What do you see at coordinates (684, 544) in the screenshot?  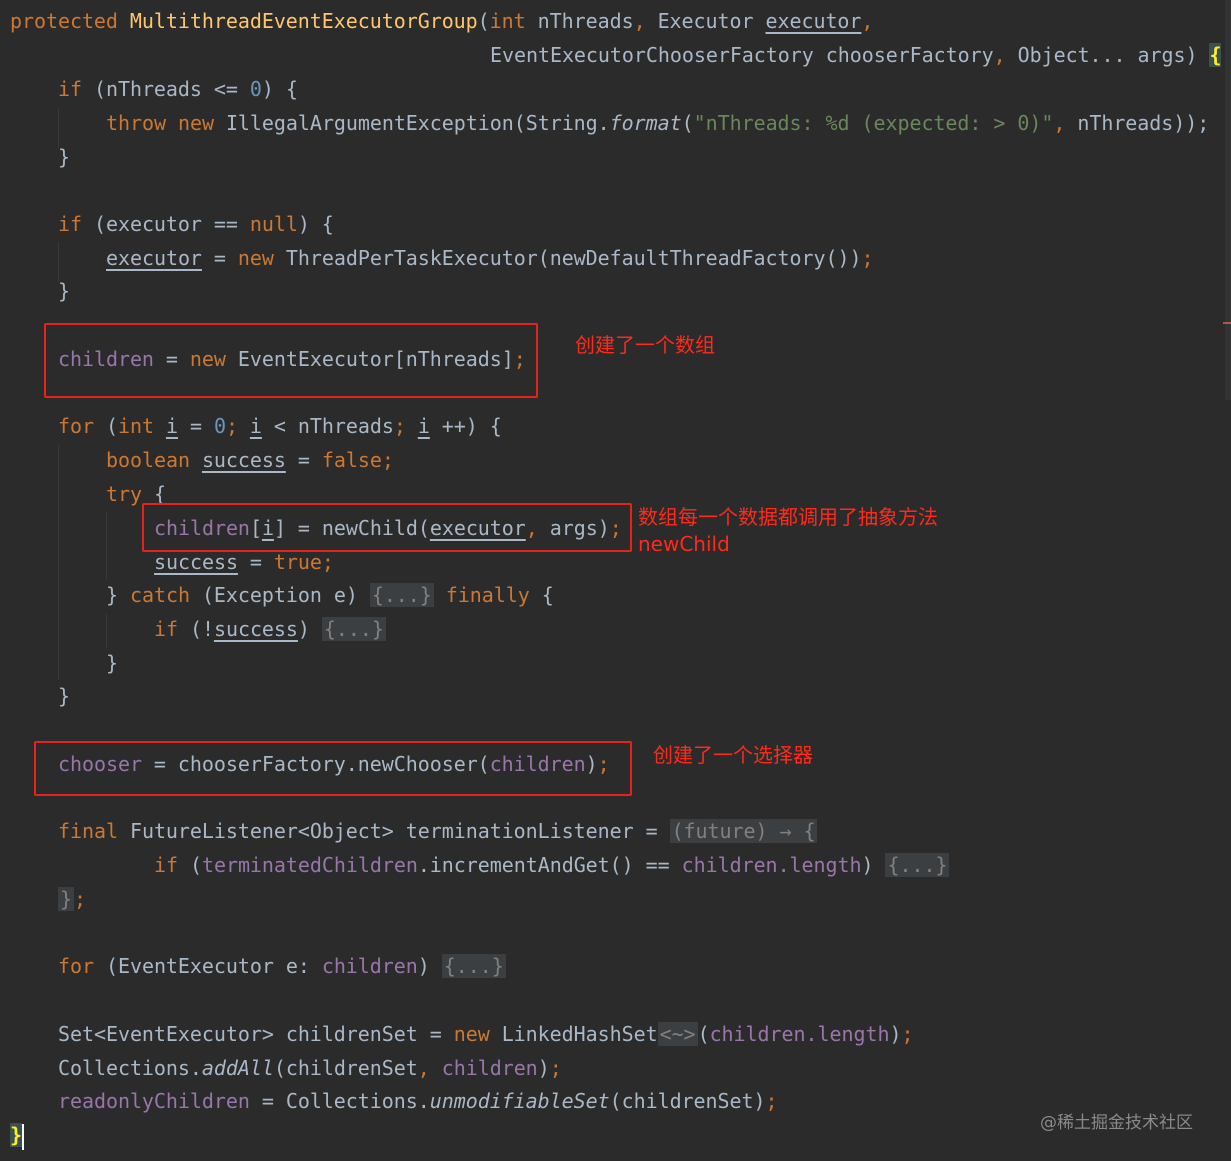 I see `annotation-newchild-2: newChild` at bounding box center [684, 544].